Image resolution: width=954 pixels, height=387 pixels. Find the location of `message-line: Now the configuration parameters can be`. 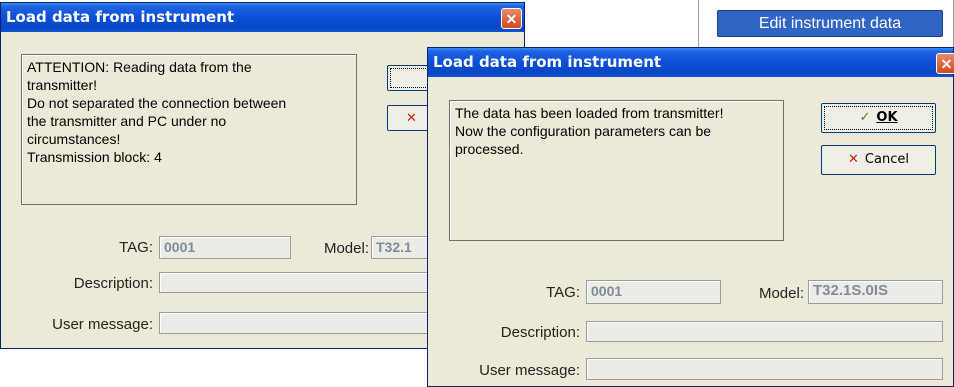

message-line: Now the configuration parameters can be is located at coordinates (583, 131).